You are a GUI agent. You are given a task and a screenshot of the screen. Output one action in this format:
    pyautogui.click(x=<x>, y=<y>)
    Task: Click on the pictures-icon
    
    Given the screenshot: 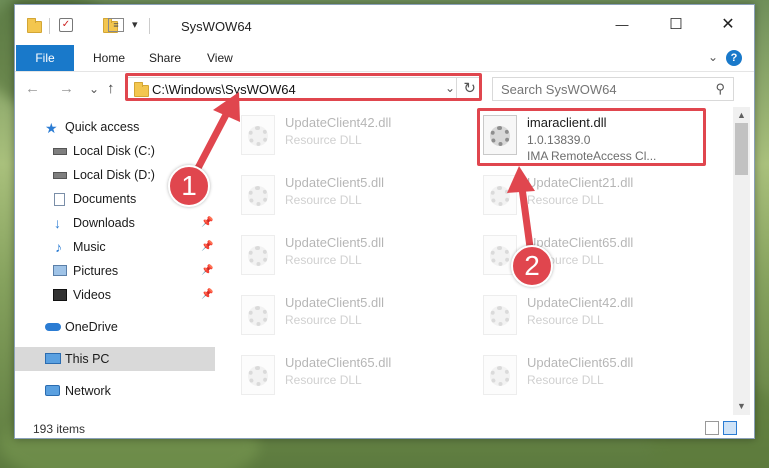 What is the action you would take?
    pyautogui.click(x=60, y=270)
    